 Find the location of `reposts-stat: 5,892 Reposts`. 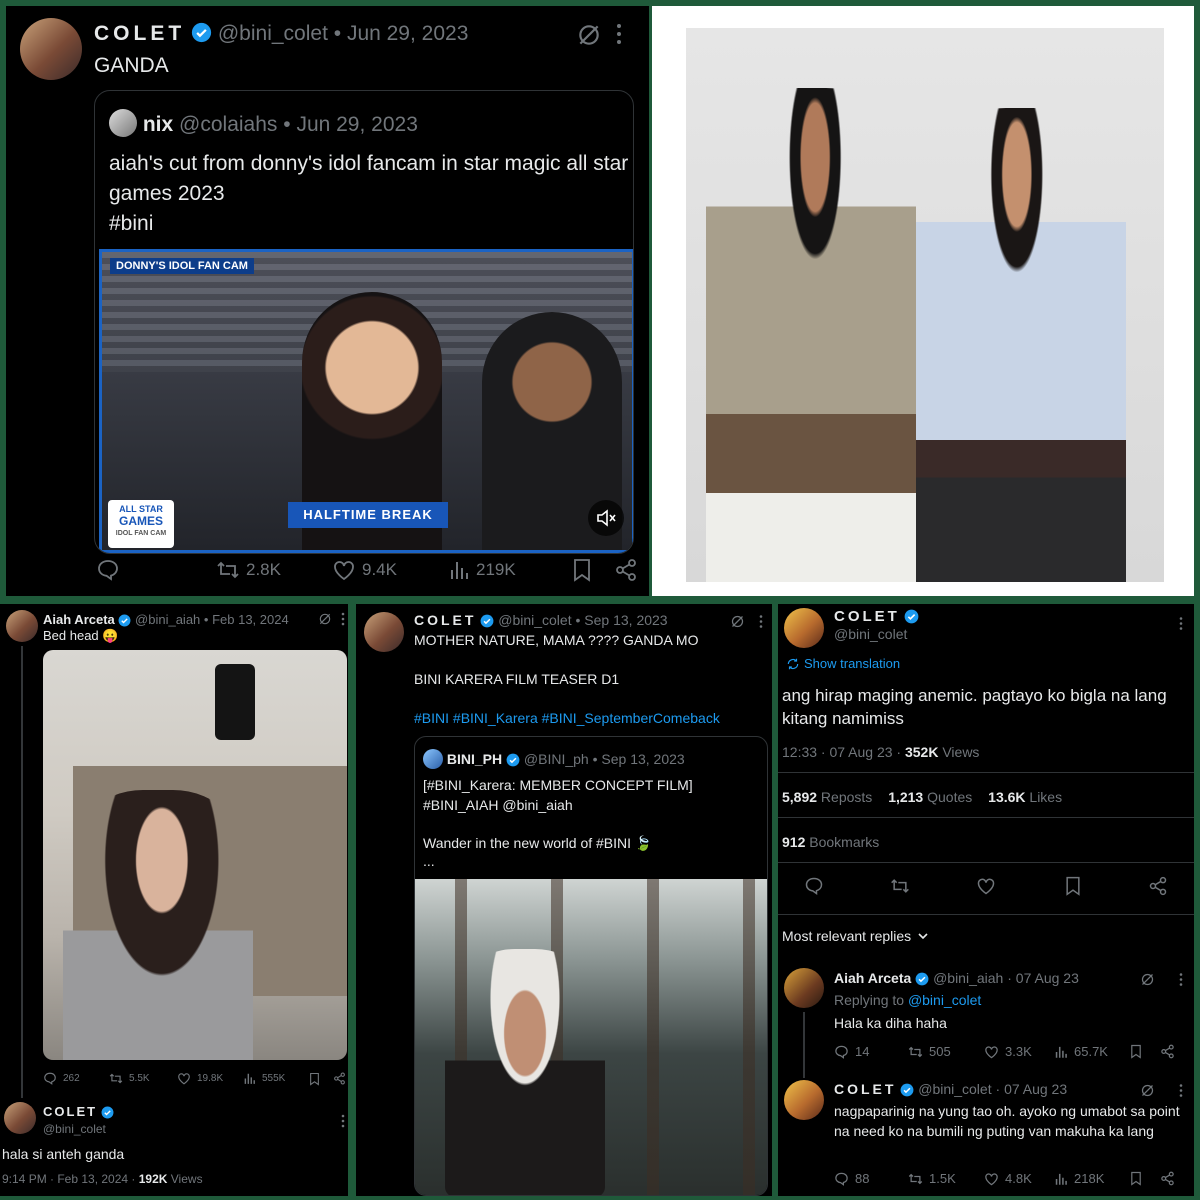

reposts-stat: 5,892 Reposts is located at coordinates (827, 797).